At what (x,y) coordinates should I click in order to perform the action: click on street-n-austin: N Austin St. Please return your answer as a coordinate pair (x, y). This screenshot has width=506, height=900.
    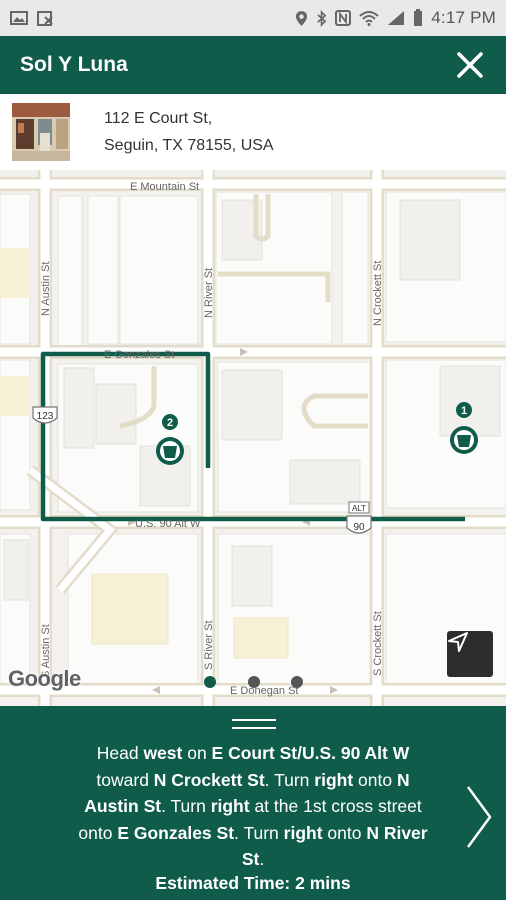
    Looking at the image, I should click on (46, 289).